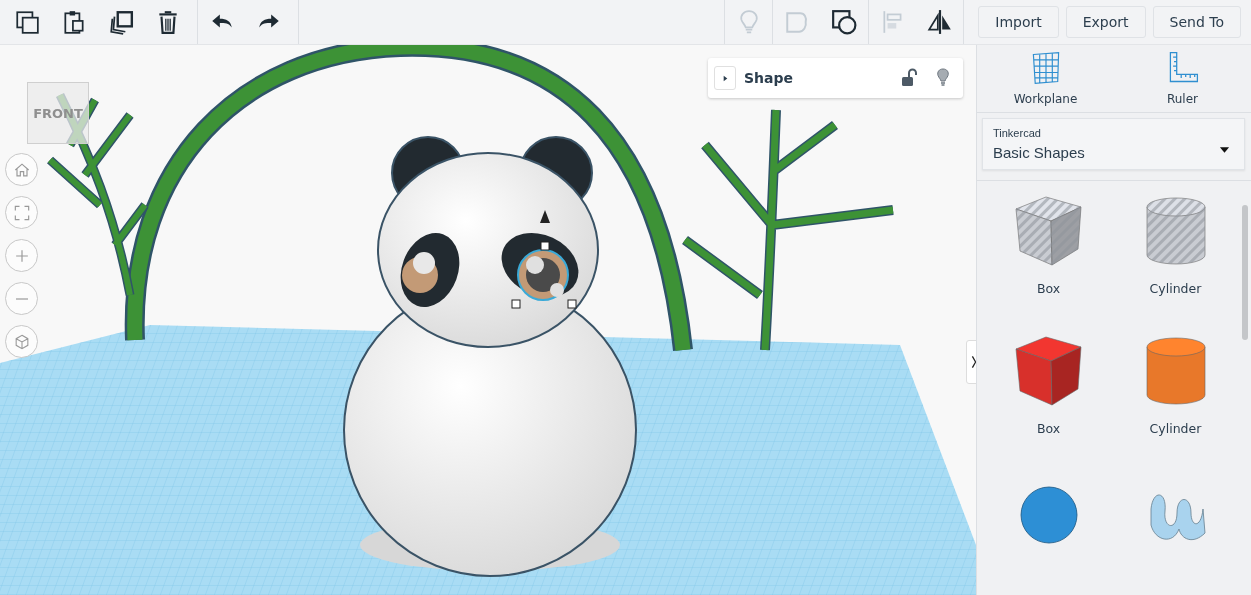 This screenshot has width=1251, height=595. Describe the element at coordinates (1017, 132) in the screenshot. I see `dropdown-caption: Tinkercad` at that location.